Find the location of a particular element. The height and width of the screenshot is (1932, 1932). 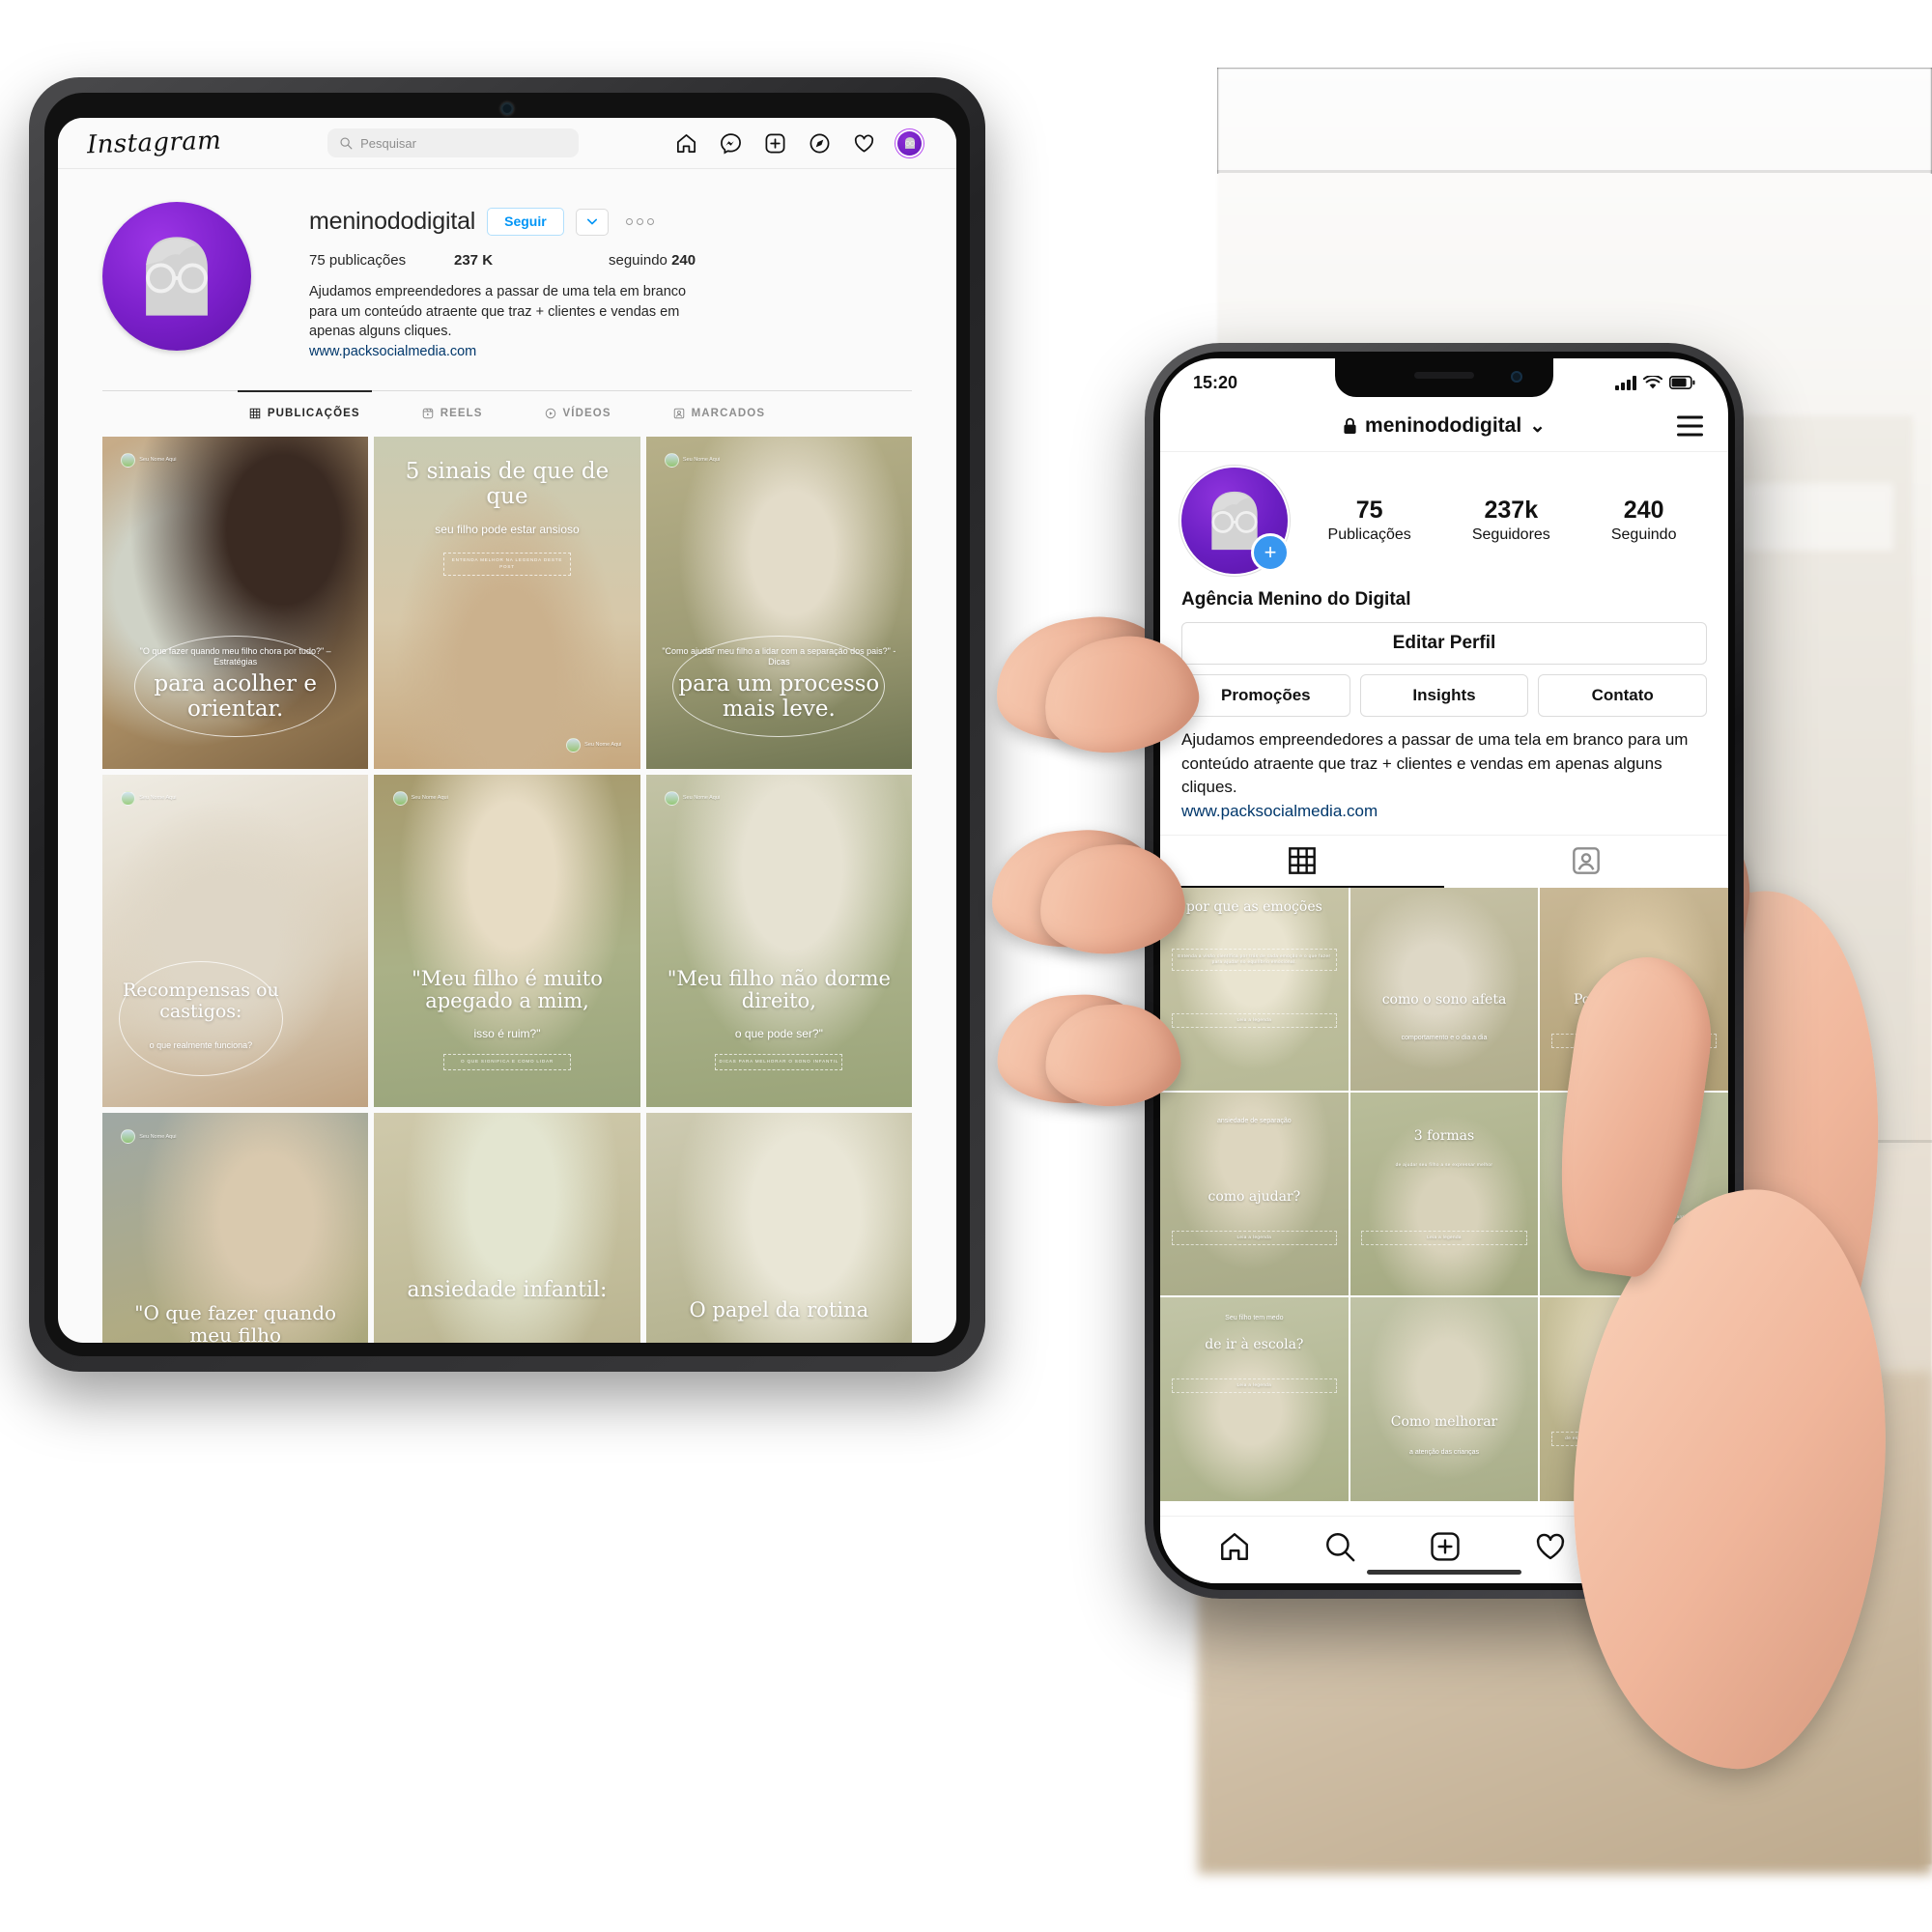

avatar-illustration-icon is located at coordinates (177, 276).